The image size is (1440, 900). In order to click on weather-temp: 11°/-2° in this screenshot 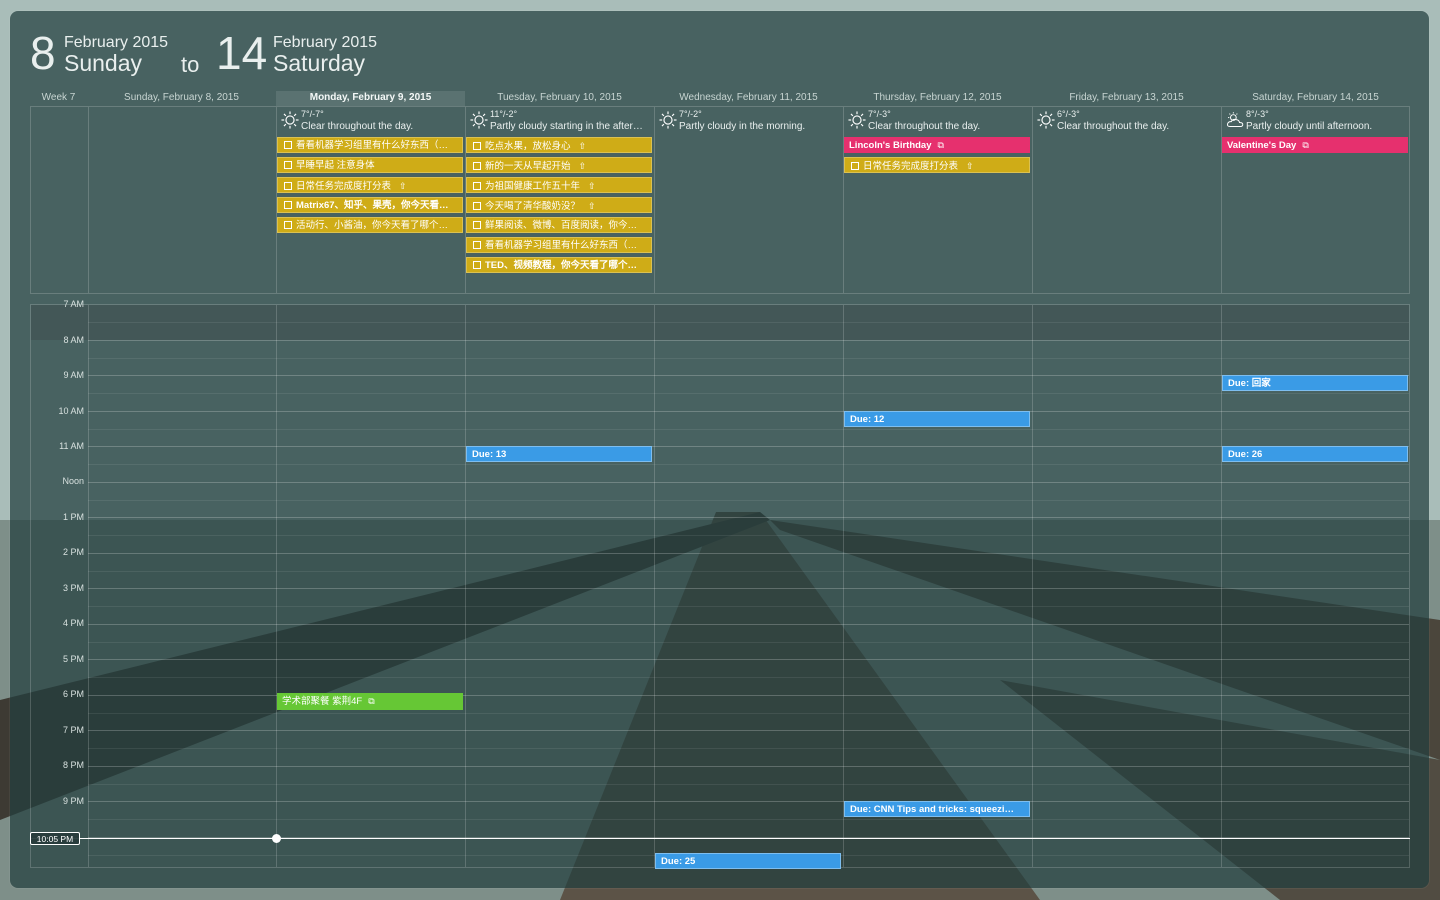, I will do `click(504, 114)`.